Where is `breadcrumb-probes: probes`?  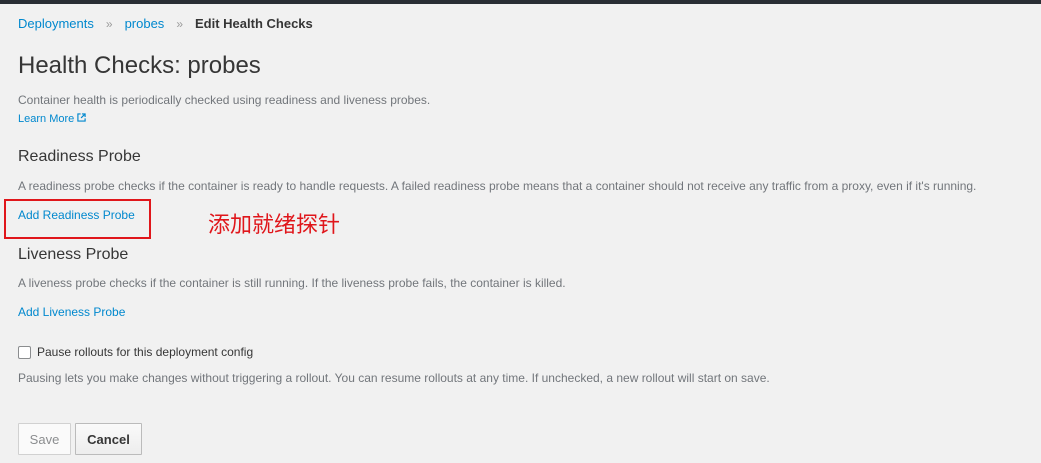
breadcrumb-probes: probes is located at coordinates (145, 23).